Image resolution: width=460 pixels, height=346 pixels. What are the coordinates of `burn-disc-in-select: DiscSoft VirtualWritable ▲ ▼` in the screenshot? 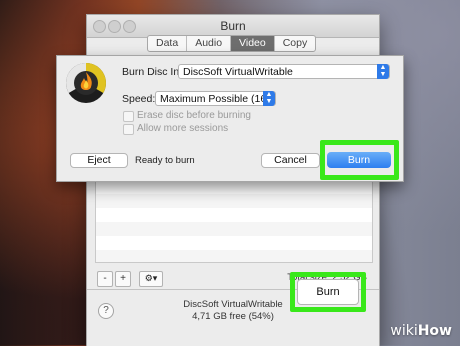 It's located at (284, 71).